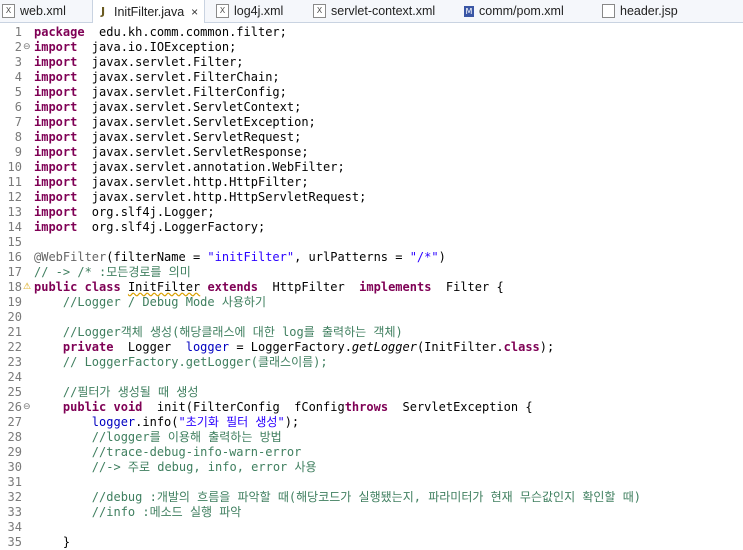 This screenshot has height=550, width=743. I want to click on line-number: 32, so click(14, 497).